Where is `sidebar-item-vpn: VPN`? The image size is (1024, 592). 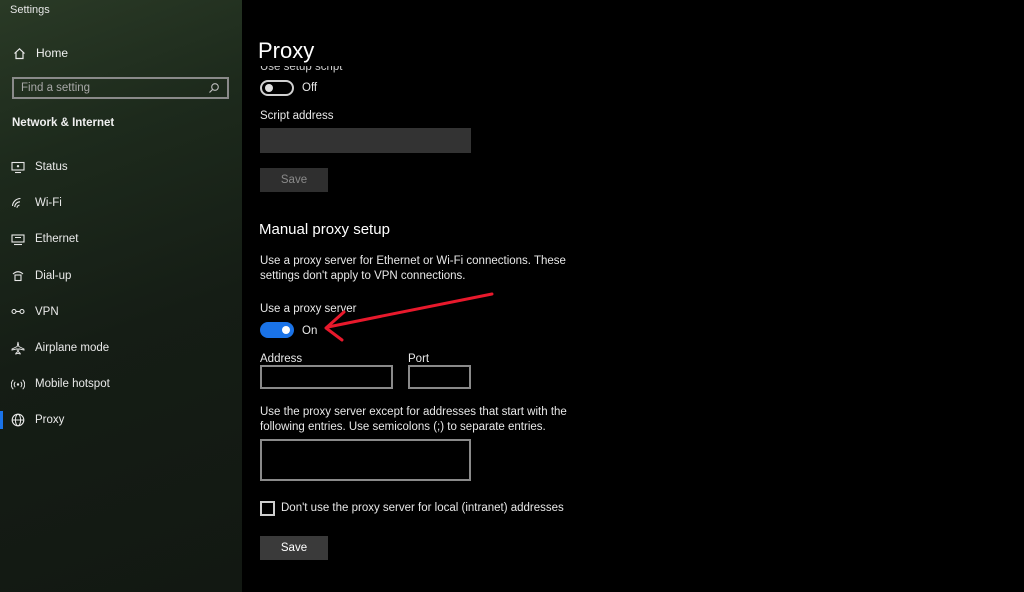 sidebar-item-vpn: VPN is located at coordinates (121, 312).